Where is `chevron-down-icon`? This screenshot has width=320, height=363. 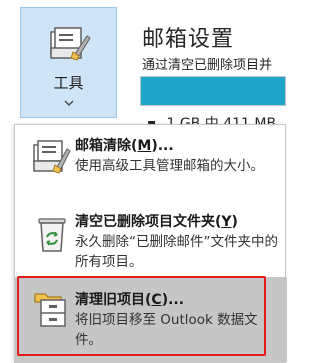
chevron-down-icon is located at coordinates (69, 103).